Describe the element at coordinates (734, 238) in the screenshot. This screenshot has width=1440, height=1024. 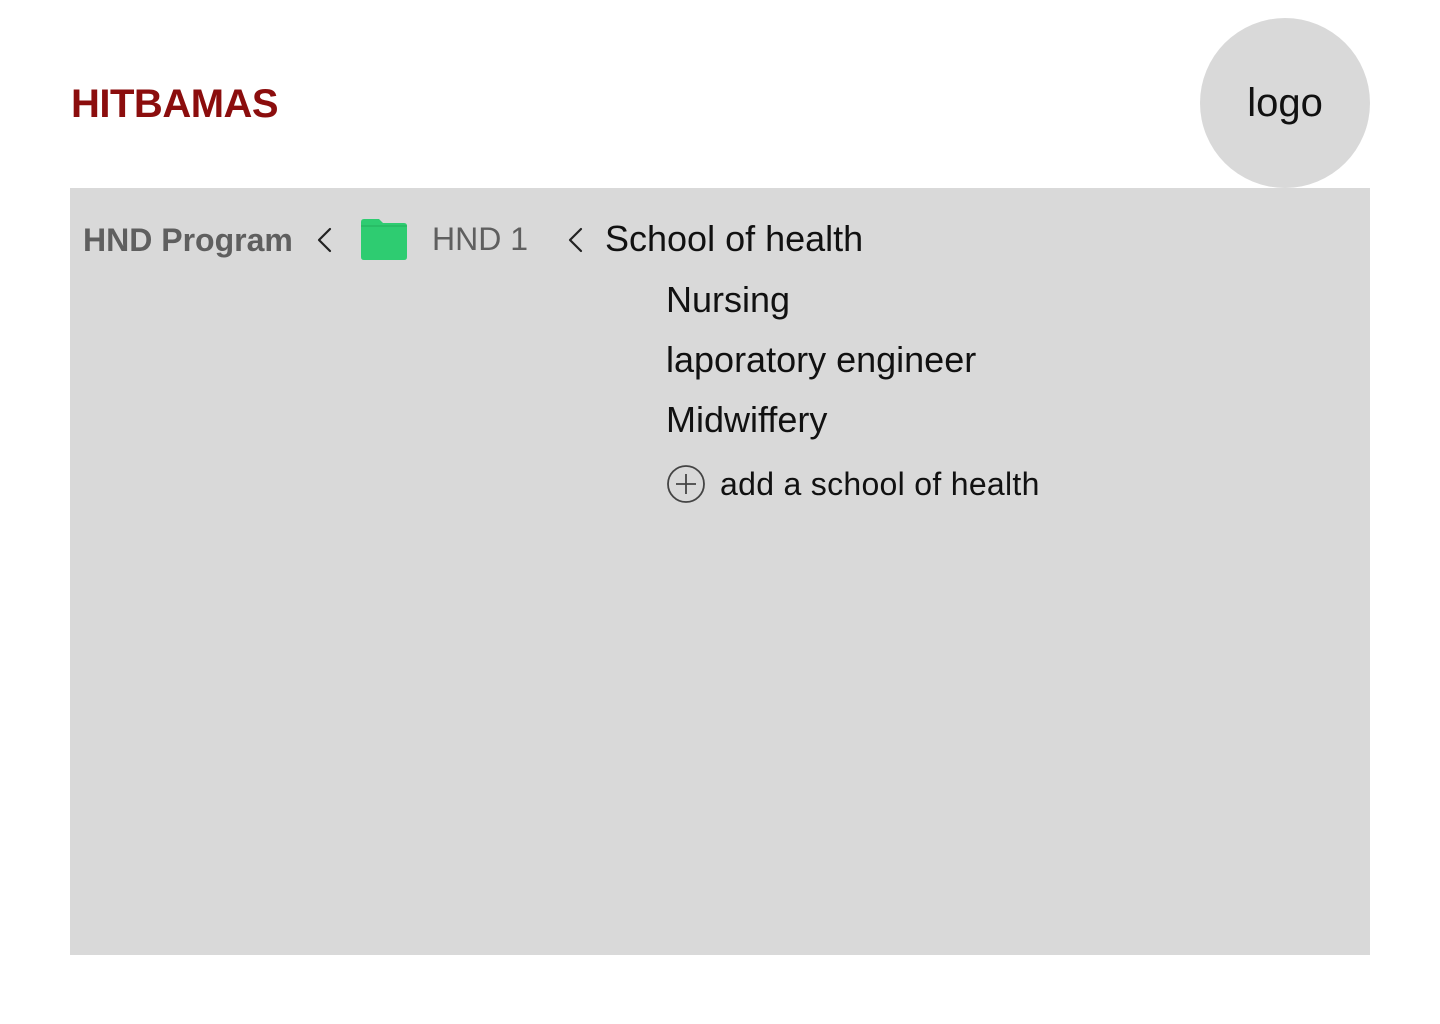
I see `breadcrumb-current: School of health` at that location.